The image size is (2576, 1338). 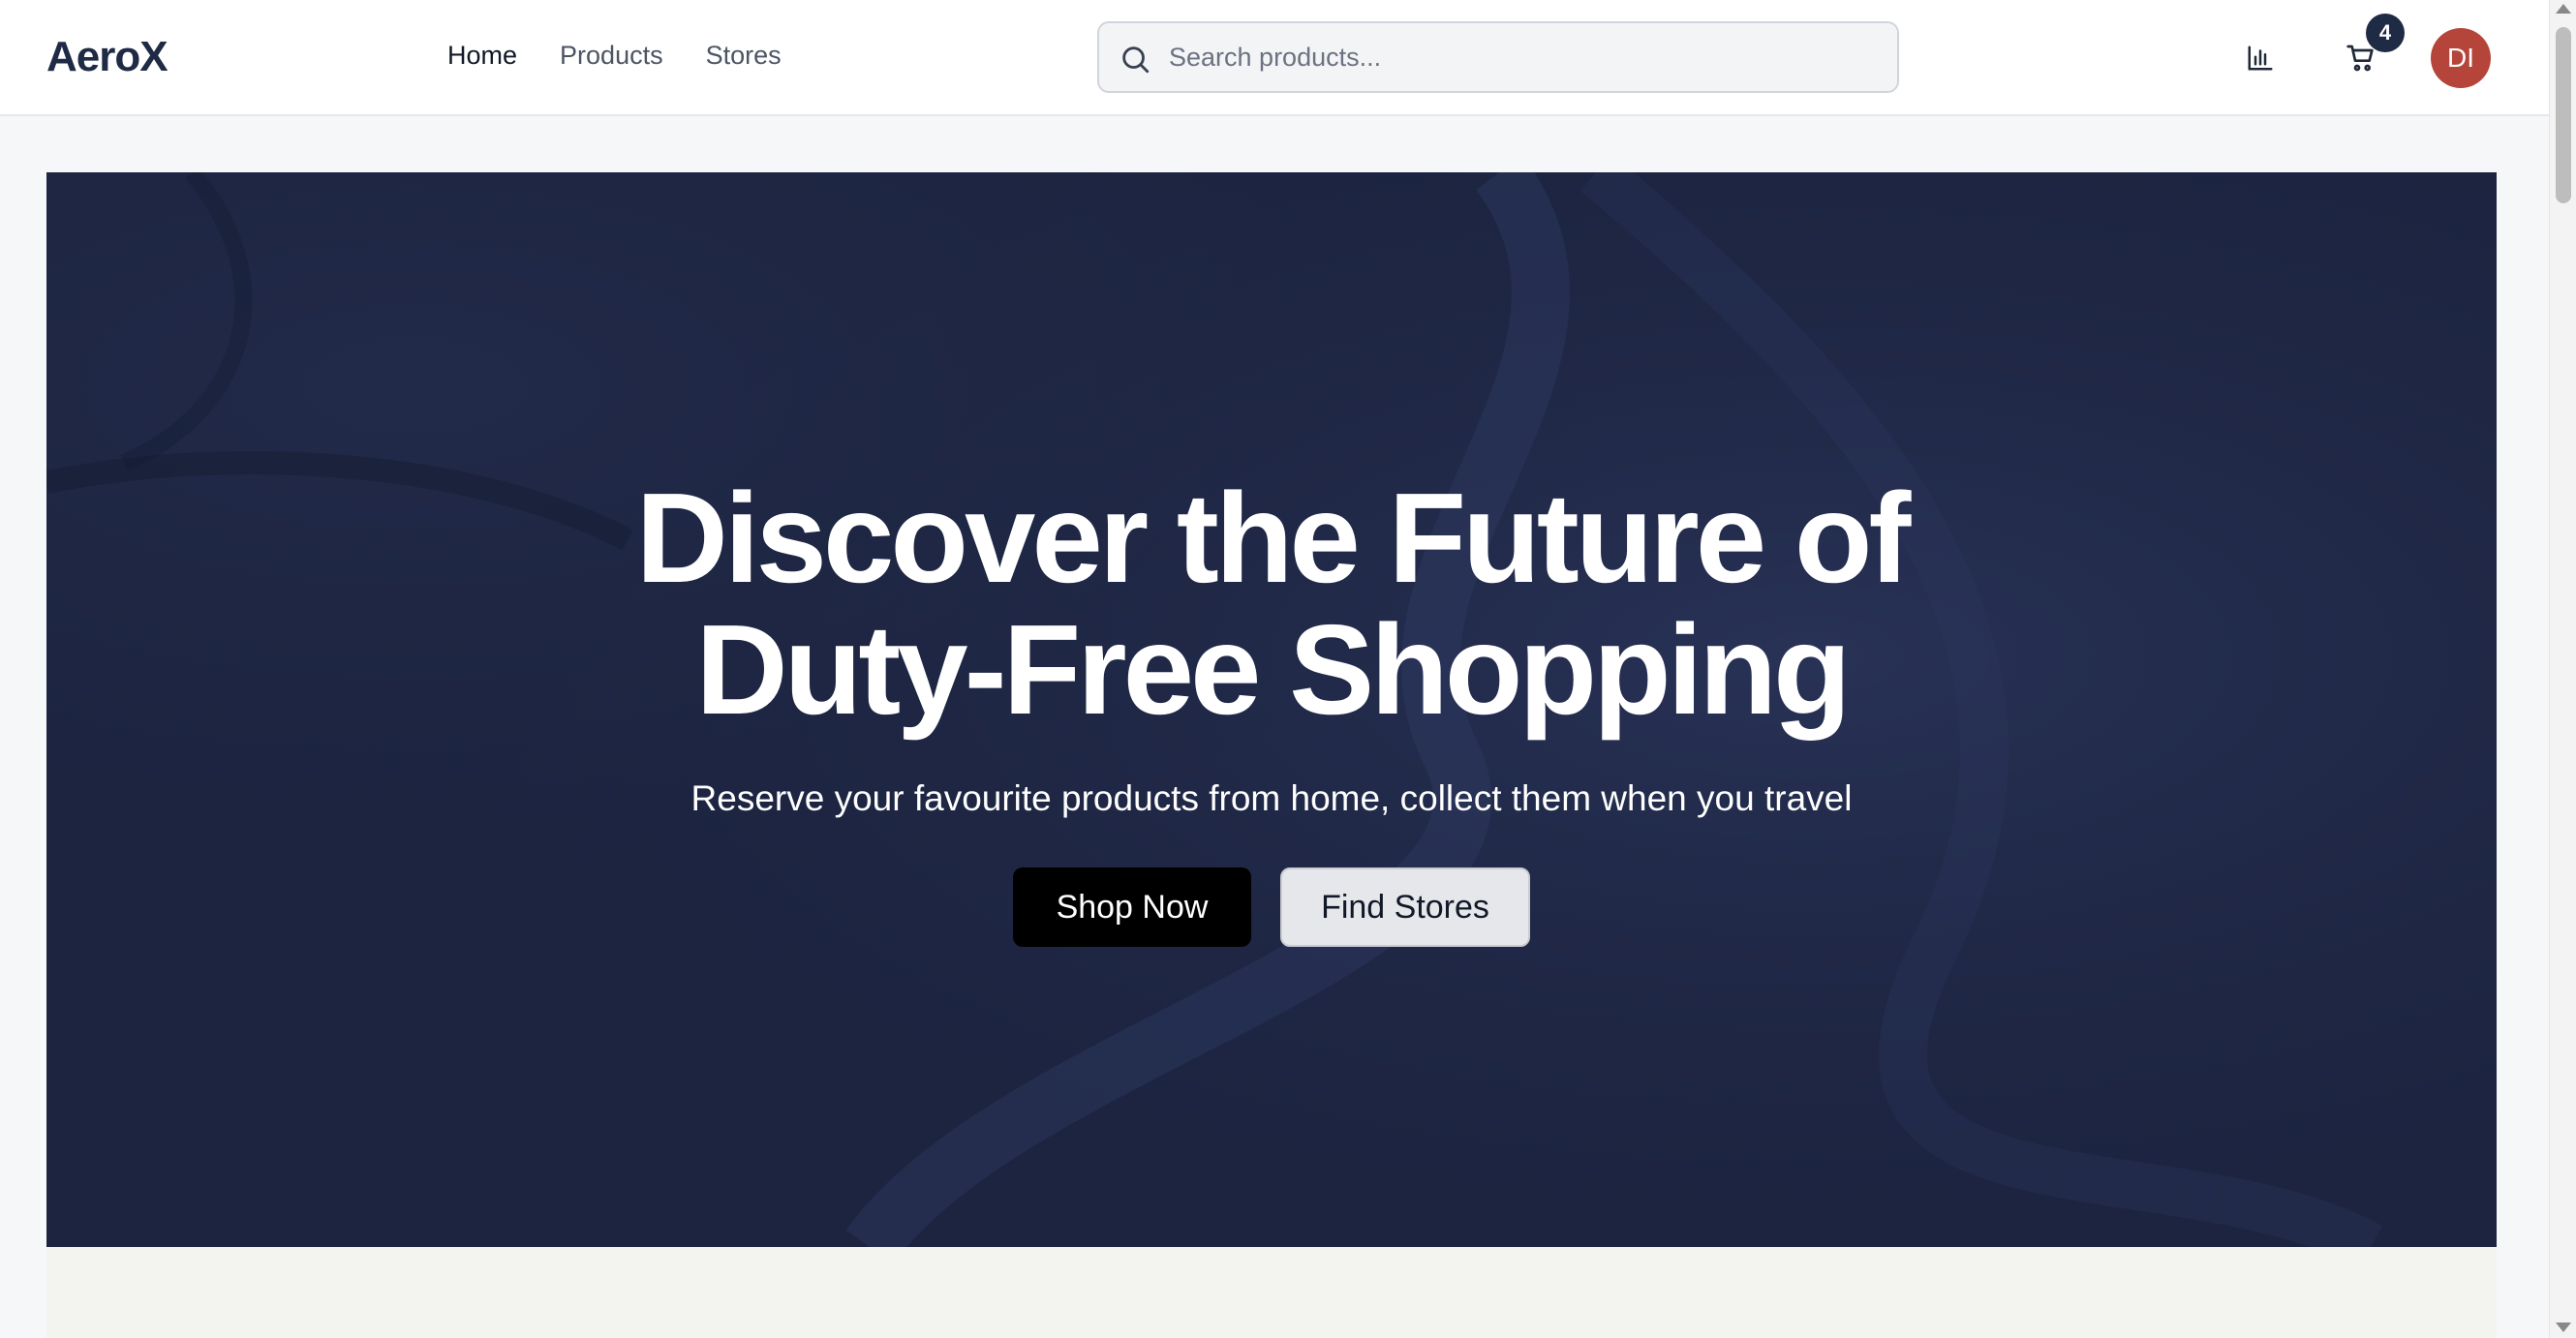 I want to click on nav-stores-link: Stores, so click(x=744, y=56).